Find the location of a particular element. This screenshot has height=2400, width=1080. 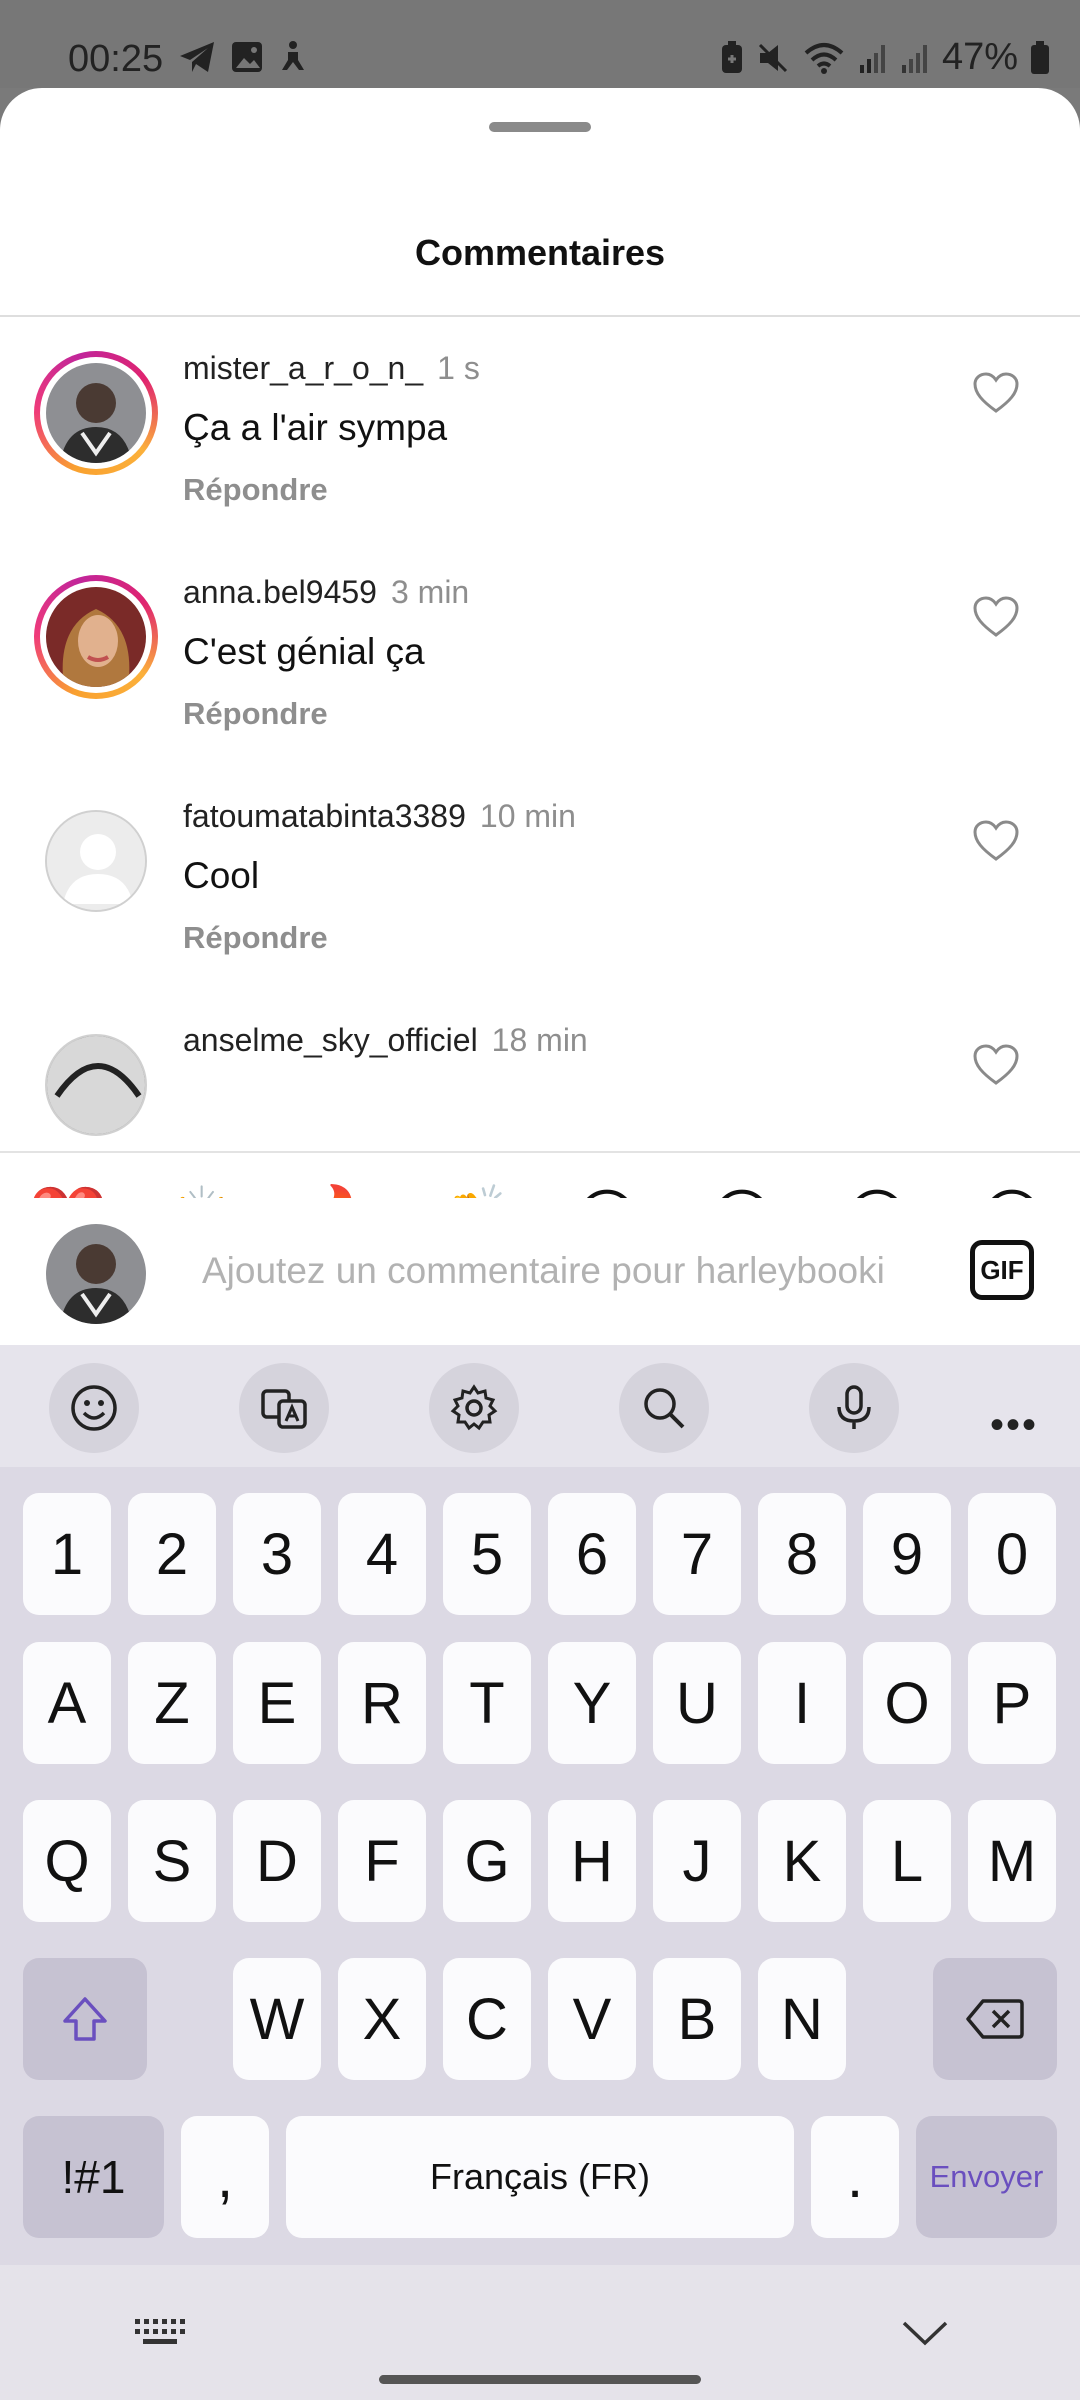

key-6: 6 is located at coordinates (592, 1554).